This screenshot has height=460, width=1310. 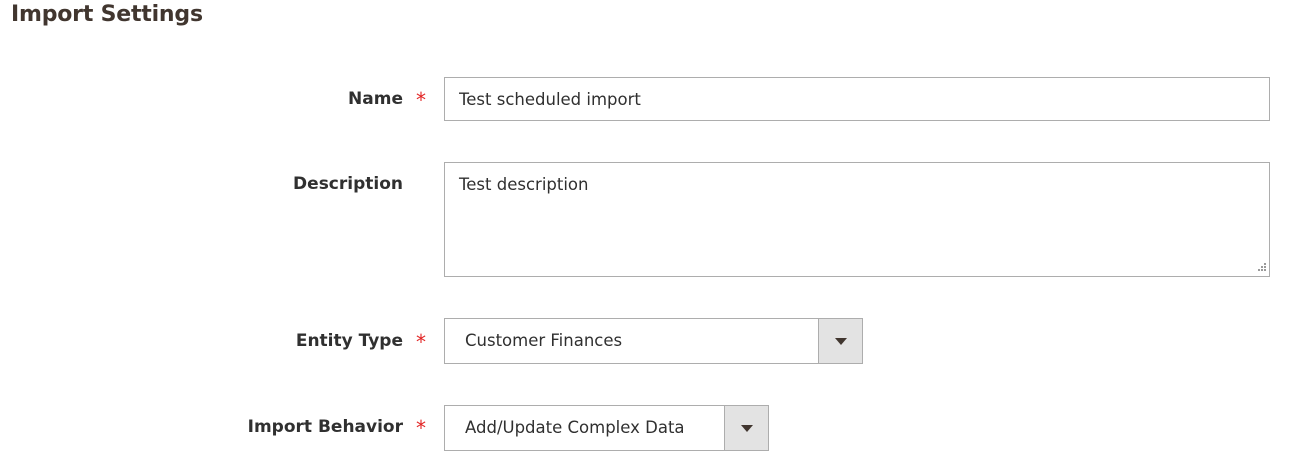 What do you see at coordinates (107, 14) in the screenshot?
I see `section-title: Import Settings` at bounding box center [107, 14].